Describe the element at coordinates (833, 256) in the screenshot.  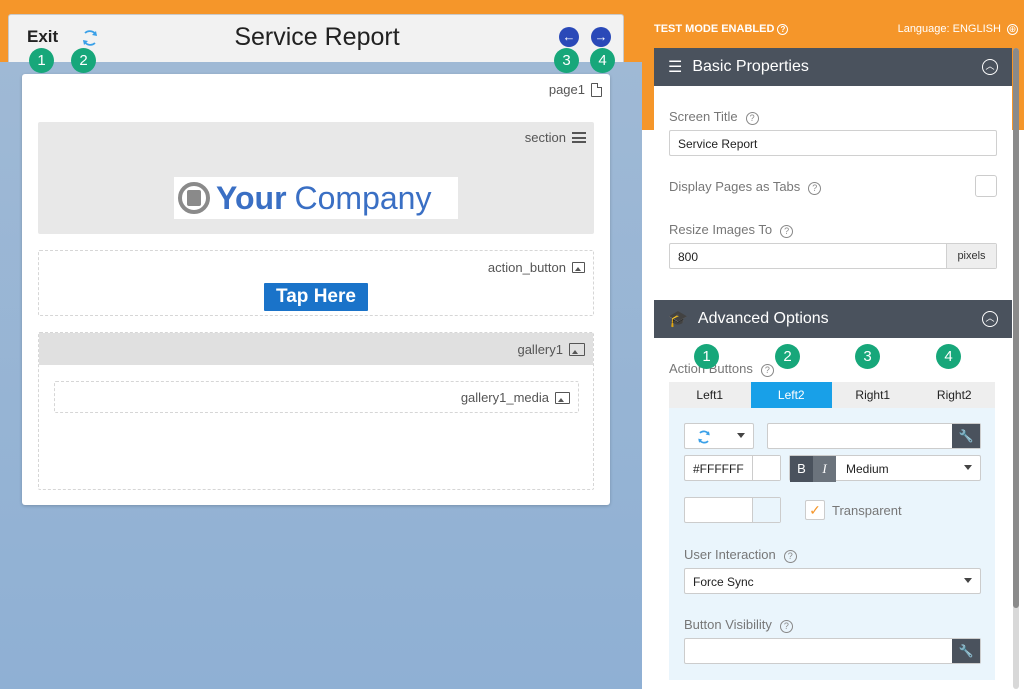
I see `resize-input: 800 pixels` at that location.